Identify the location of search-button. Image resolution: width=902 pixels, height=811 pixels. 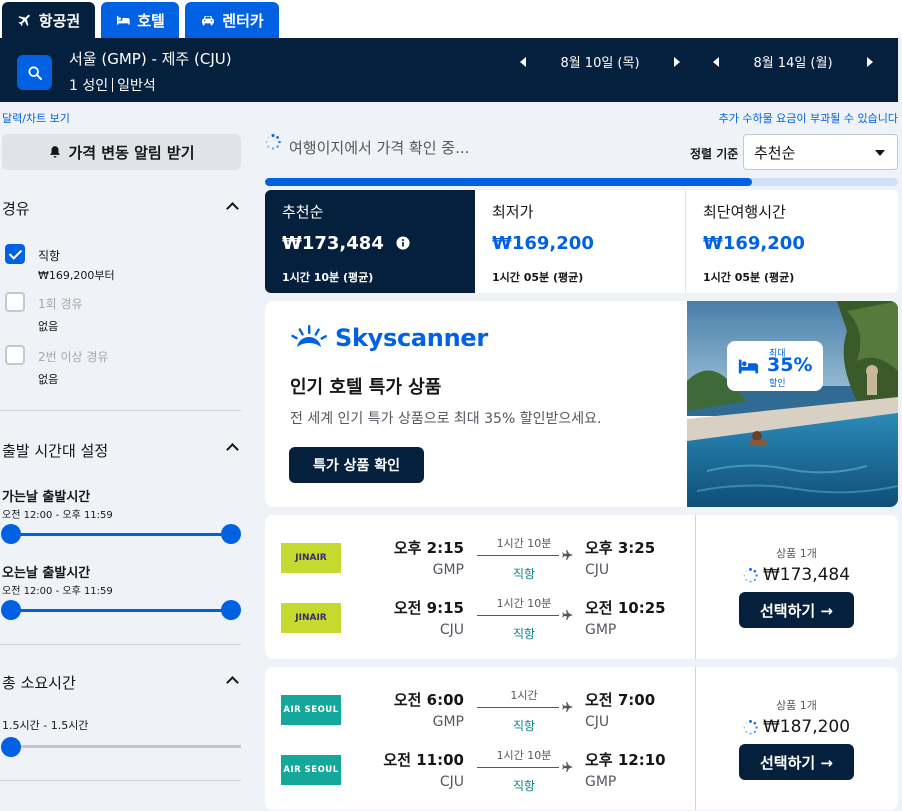
(34, 72).